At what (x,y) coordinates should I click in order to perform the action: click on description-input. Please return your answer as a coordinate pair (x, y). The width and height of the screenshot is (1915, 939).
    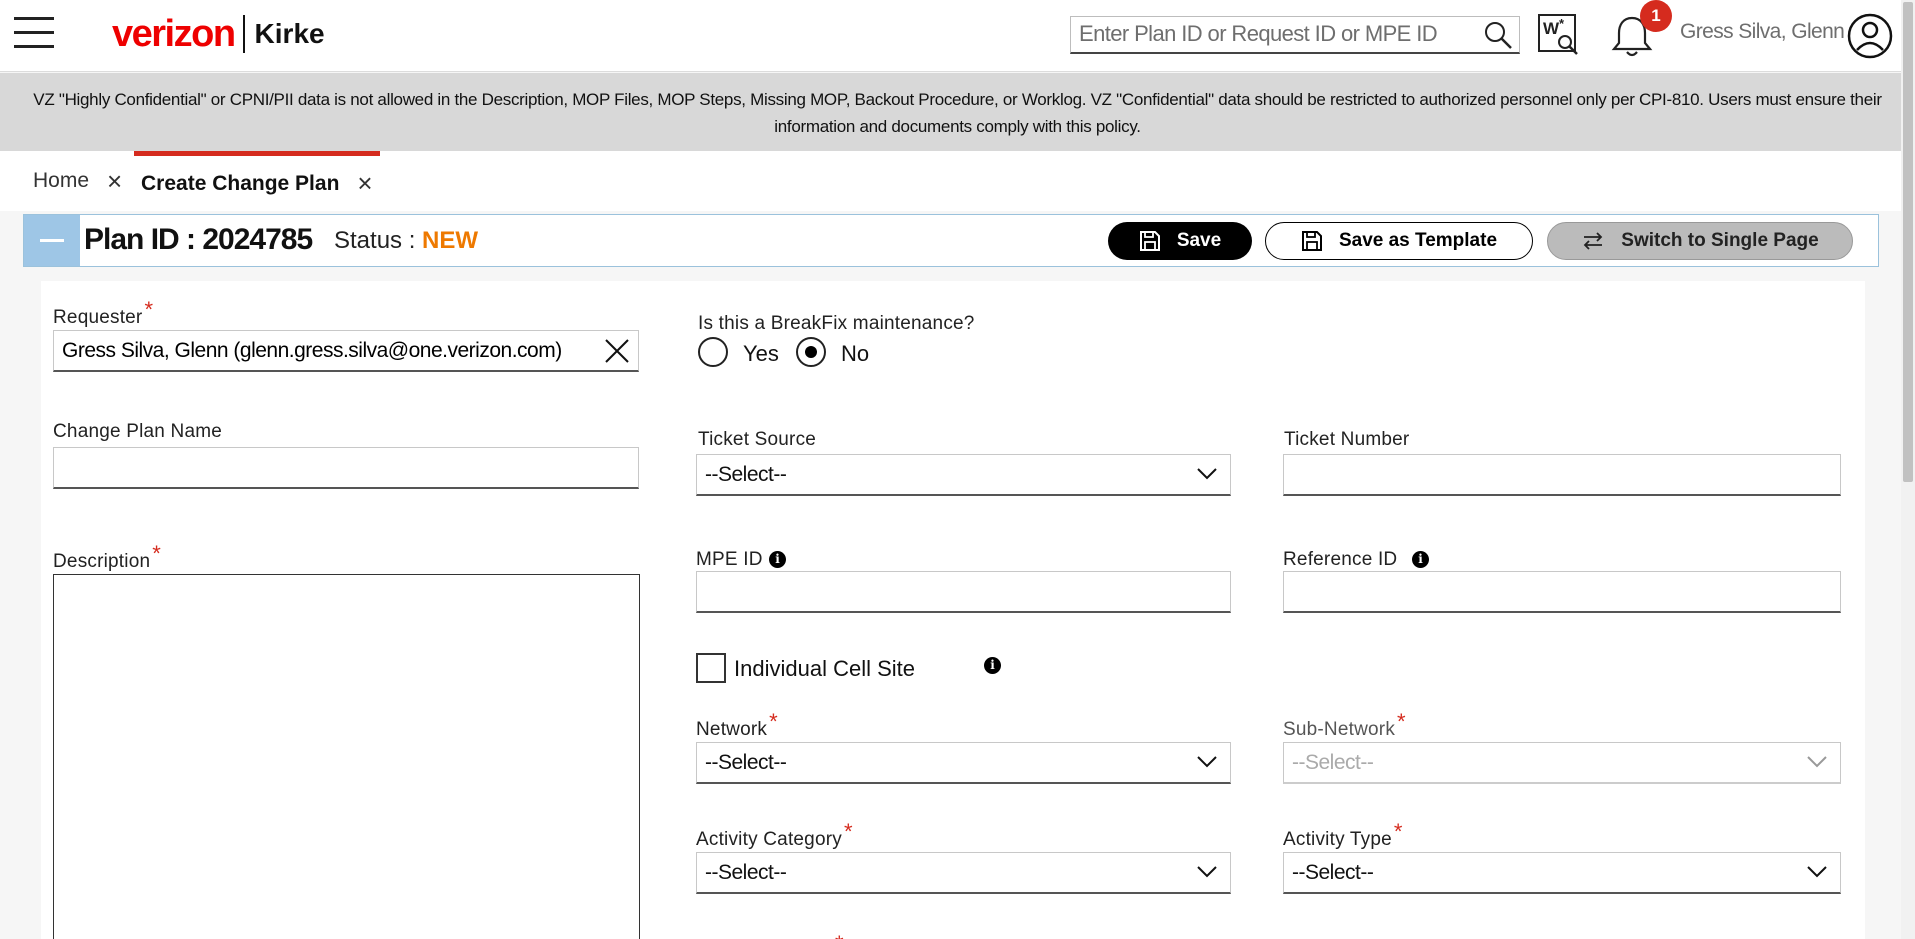
    Looking at the image, I should click on (346, 757).